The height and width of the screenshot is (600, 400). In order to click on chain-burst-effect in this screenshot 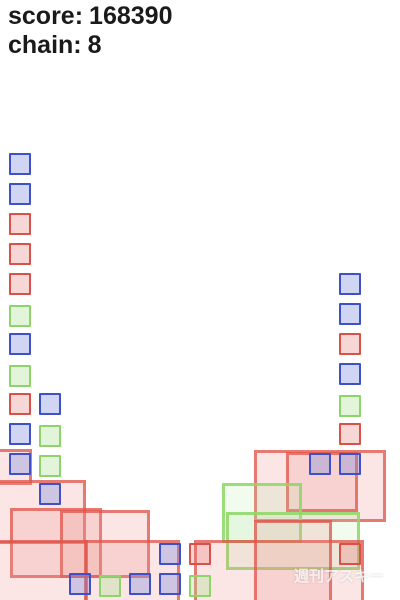, I will do `click(293, 560)`.